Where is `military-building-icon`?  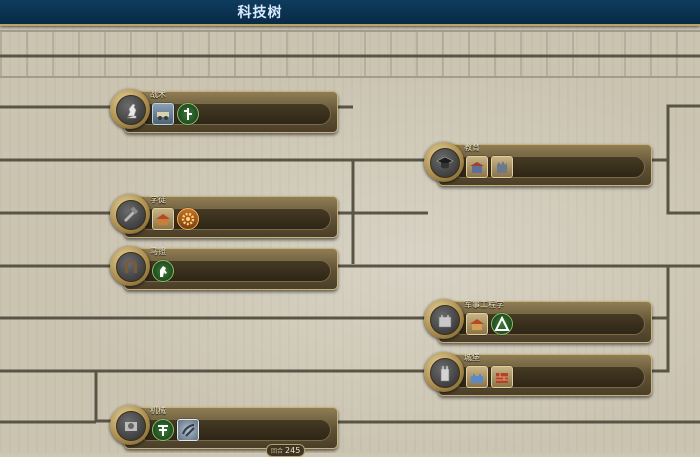
military-building-icon is located at coordinates (477, 324).